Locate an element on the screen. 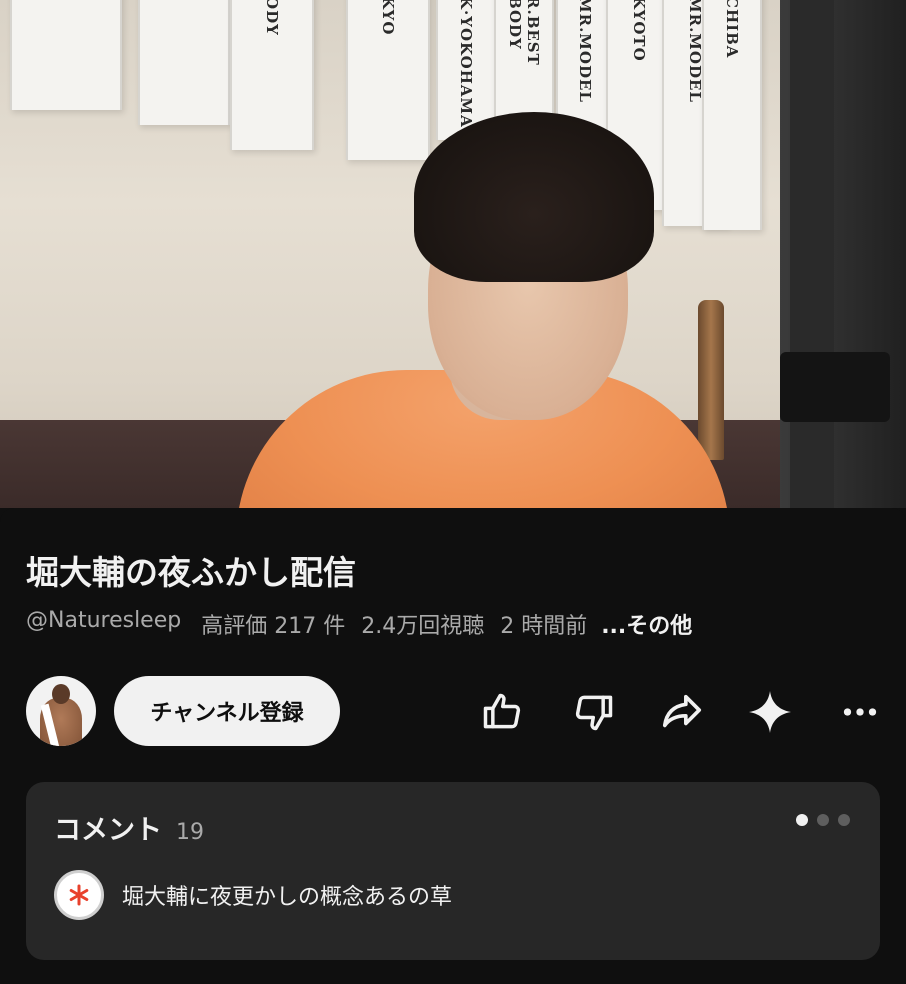  like-button is located at coordinates (502, 712).